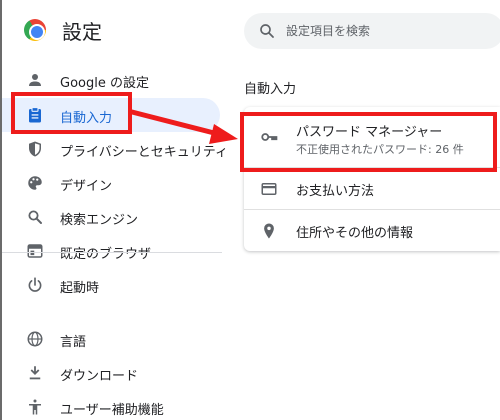  What do you see at coordinates (112, 410) in the screenshot?
I see `sidebar-item-label: ユーザー補助機能` at bounding box center [112, 410].